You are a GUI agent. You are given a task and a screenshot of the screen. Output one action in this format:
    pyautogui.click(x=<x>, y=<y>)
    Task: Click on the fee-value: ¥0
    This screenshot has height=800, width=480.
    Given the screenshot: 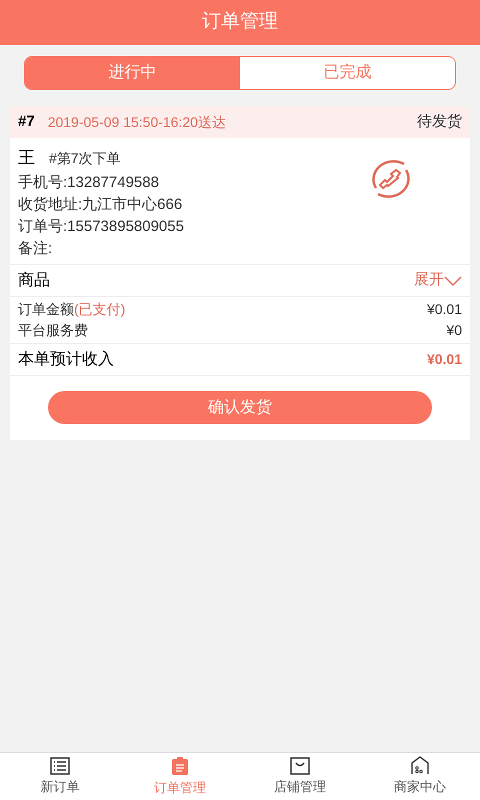 What is the action you would take?
    pyautogui.click(x=454, y=330)
    